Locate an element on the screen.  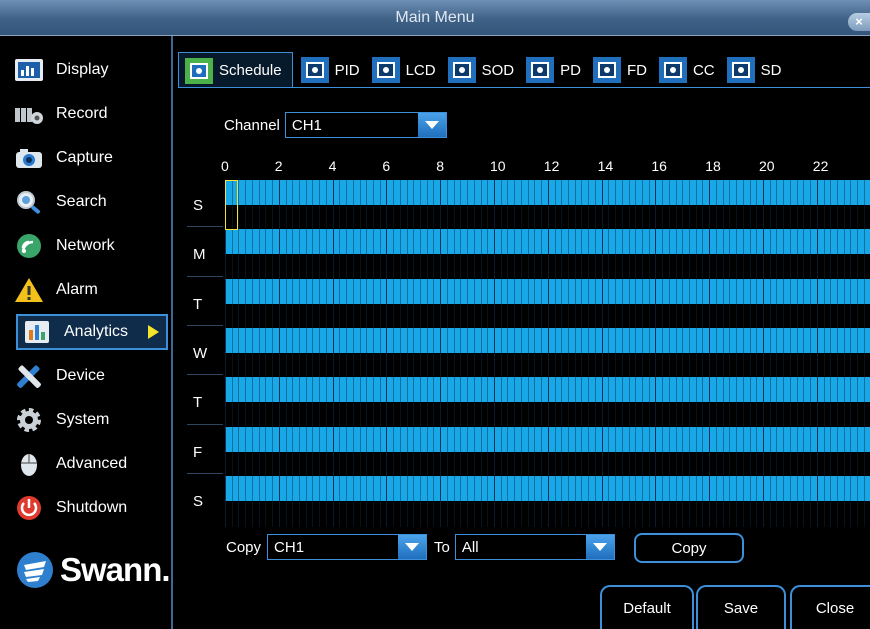
hour-label: 10 is located at coordinates (498, 166).